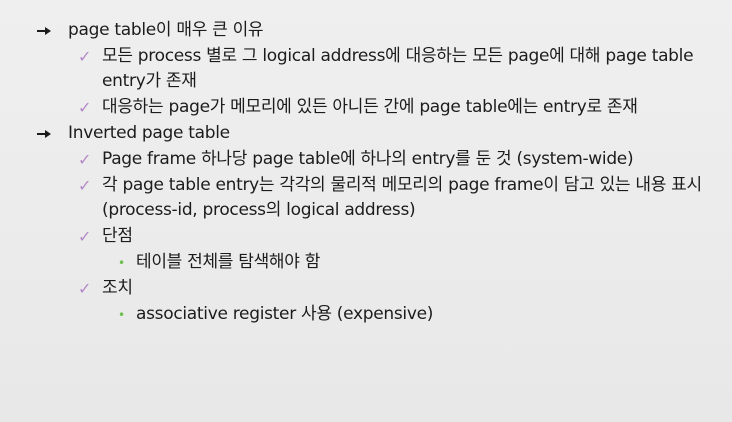 The height and width of the screenshot is (422, 732). I want to click on bullet-item-page-table-size: page table이 매우 큰 이유, so click(366, 30).